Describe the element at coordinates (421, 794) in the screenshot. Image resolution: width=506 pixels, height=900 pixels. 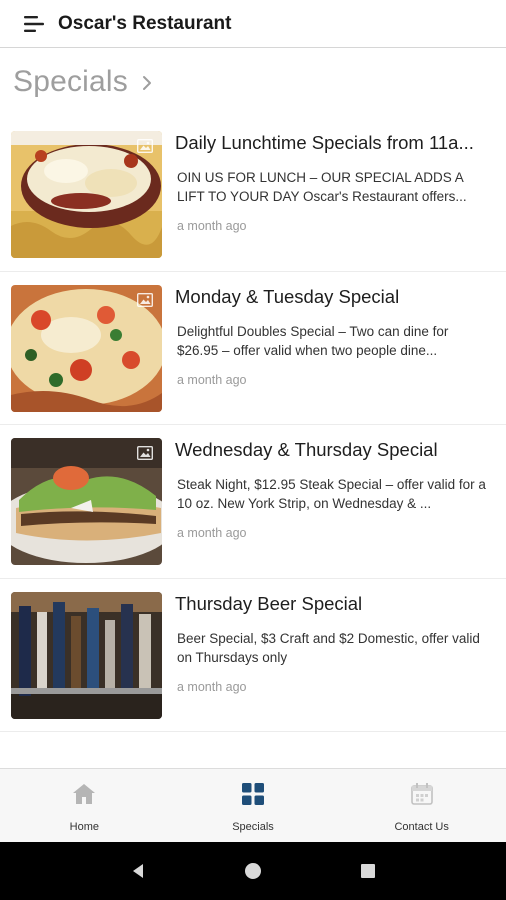
I see `calendar-icon` at that location.